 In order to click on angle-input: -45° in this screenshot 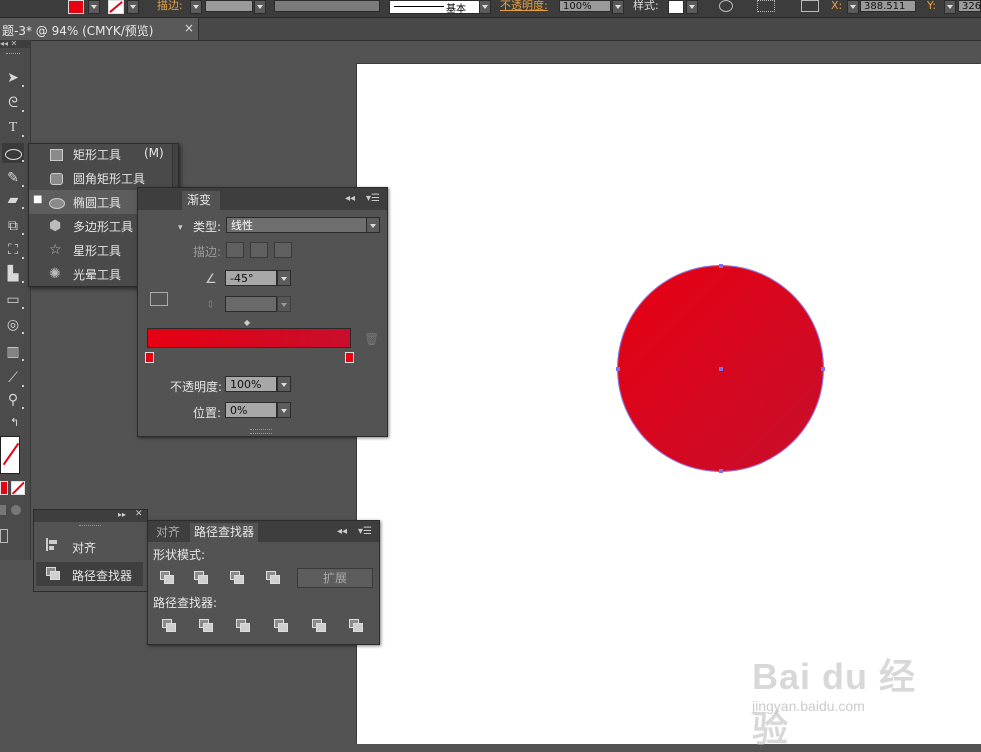, I will do `click(251, 278)`.